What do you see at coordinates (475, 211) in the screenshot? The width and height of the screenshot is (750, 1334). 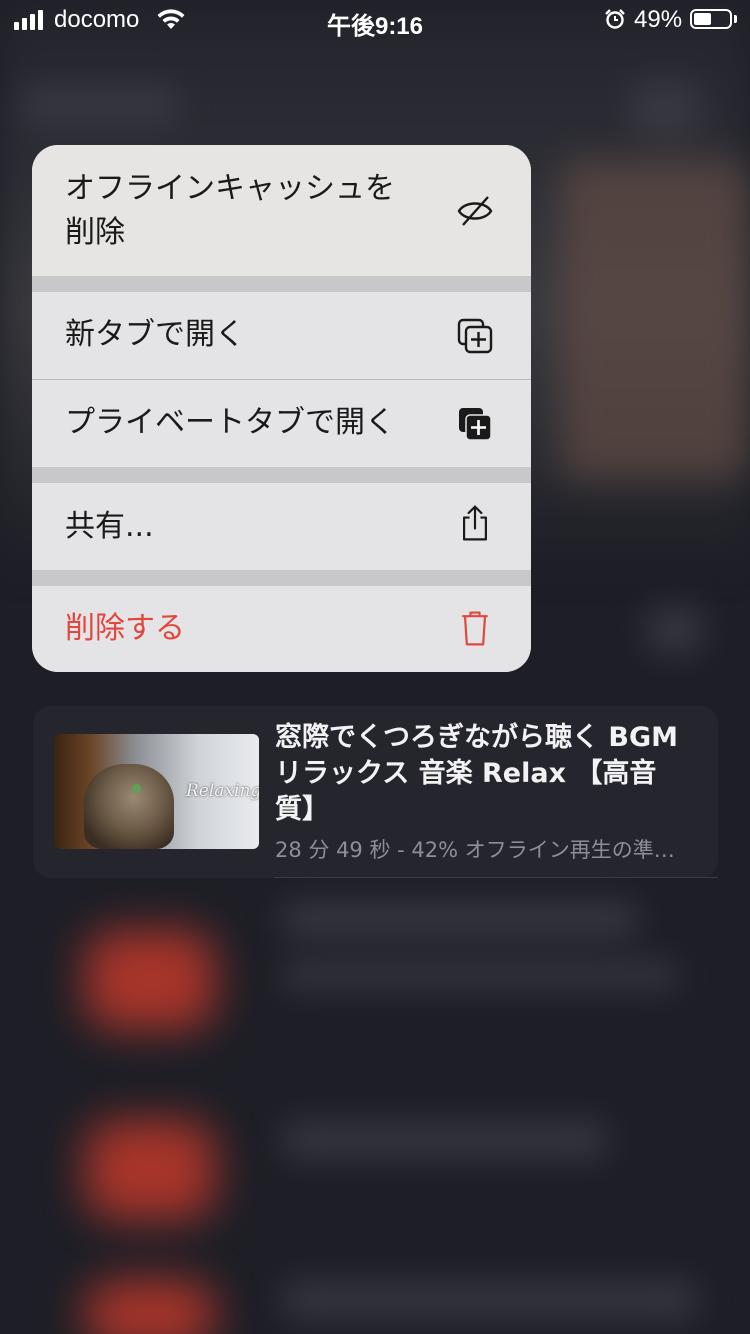 I see `eye-slash-icon` at bounding box center [475, 211].